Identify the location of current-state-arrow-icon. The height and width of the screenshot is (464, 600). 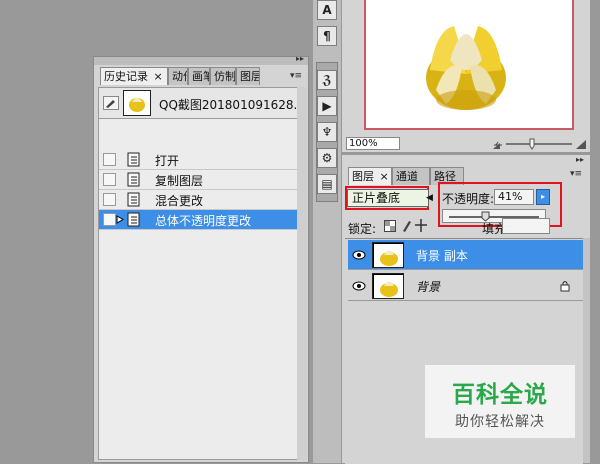
(120, 219).